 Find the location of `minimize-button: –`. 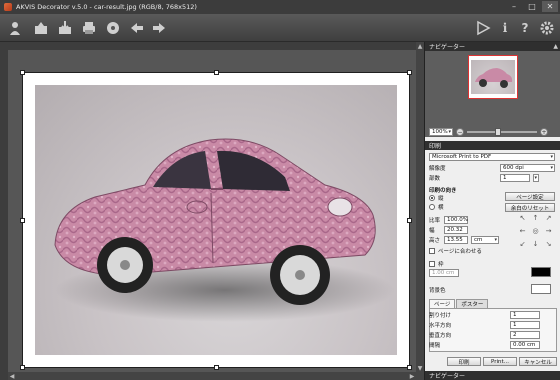

minimize-button: – is located at coordinates (514, 6).